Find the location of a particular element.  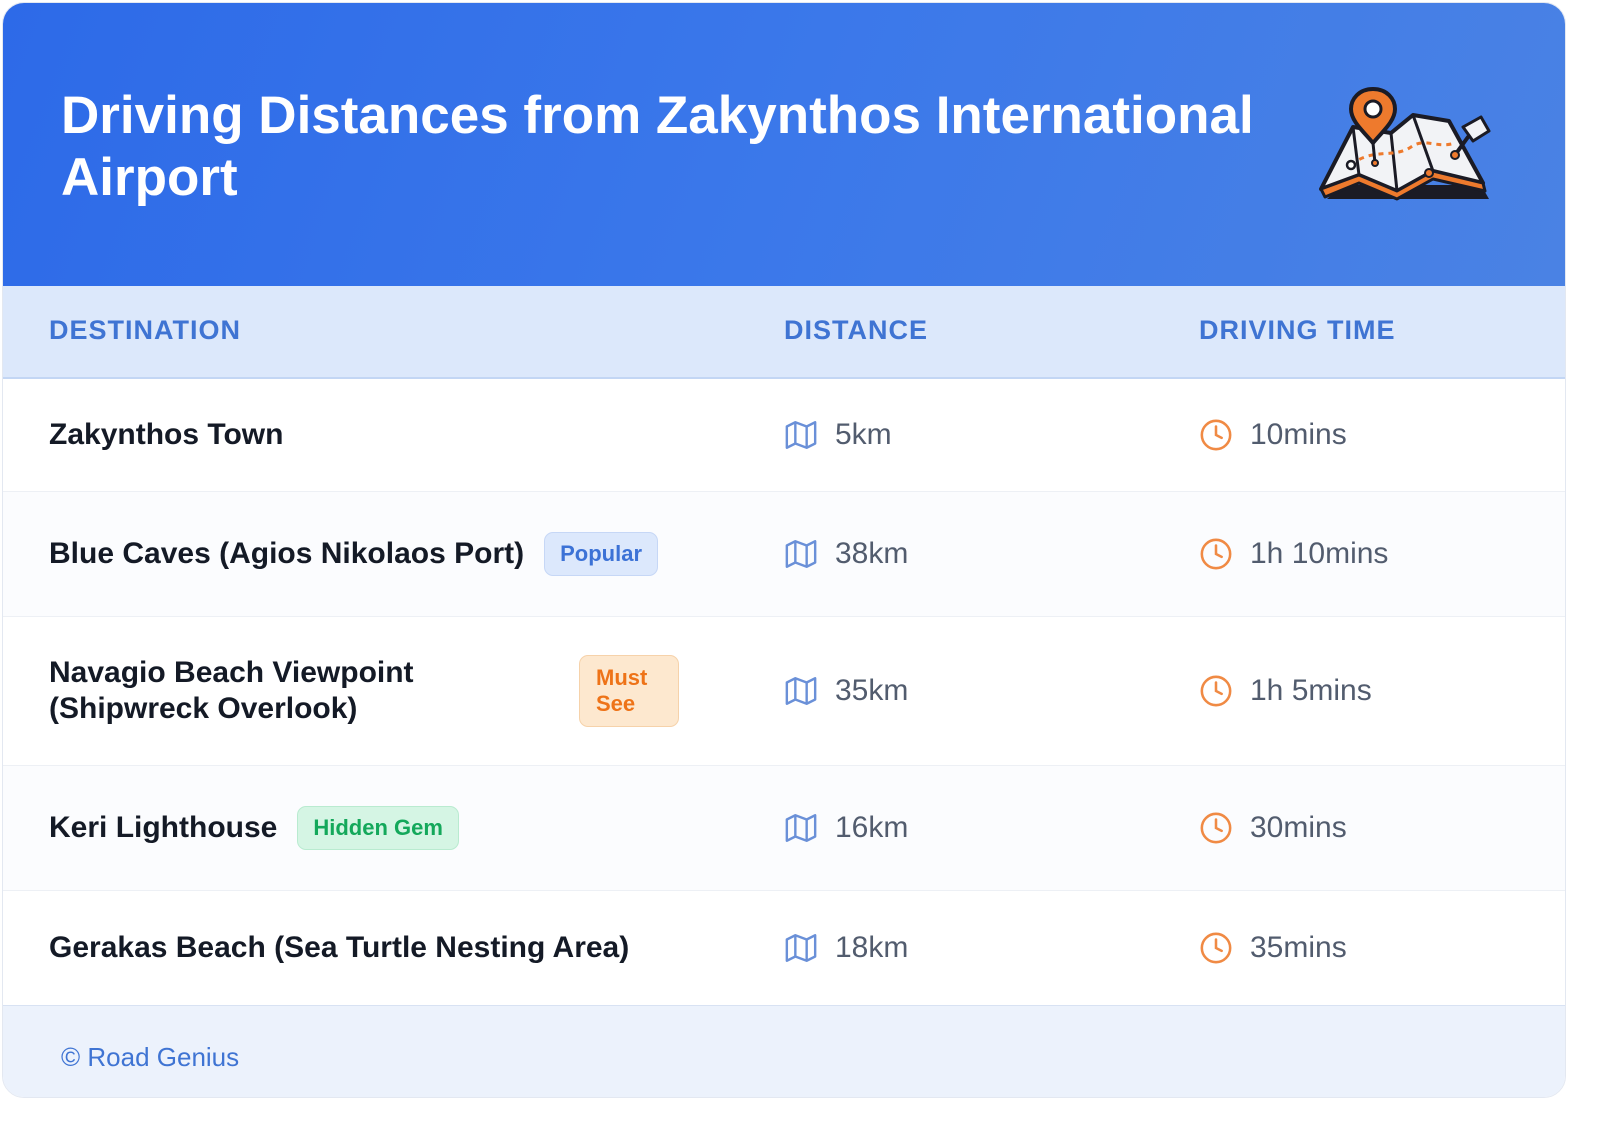

distance-value: 38km is located at coordinates (872, 553).